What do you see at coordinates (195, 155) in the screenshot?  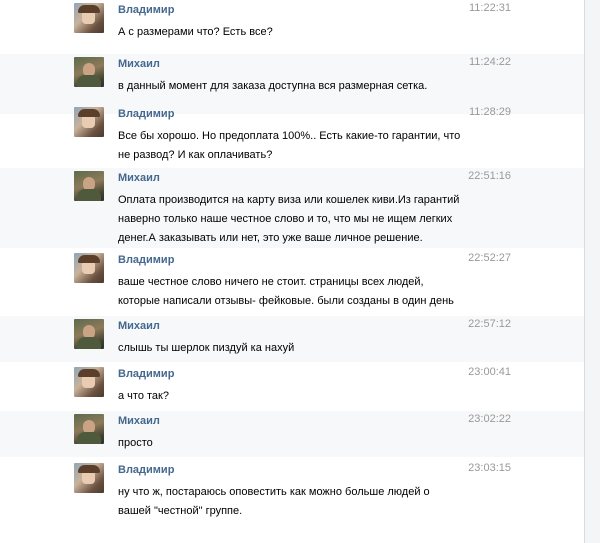 I see `message-line: не развод? И как оплачивать?` at bounding box center [195, 155].